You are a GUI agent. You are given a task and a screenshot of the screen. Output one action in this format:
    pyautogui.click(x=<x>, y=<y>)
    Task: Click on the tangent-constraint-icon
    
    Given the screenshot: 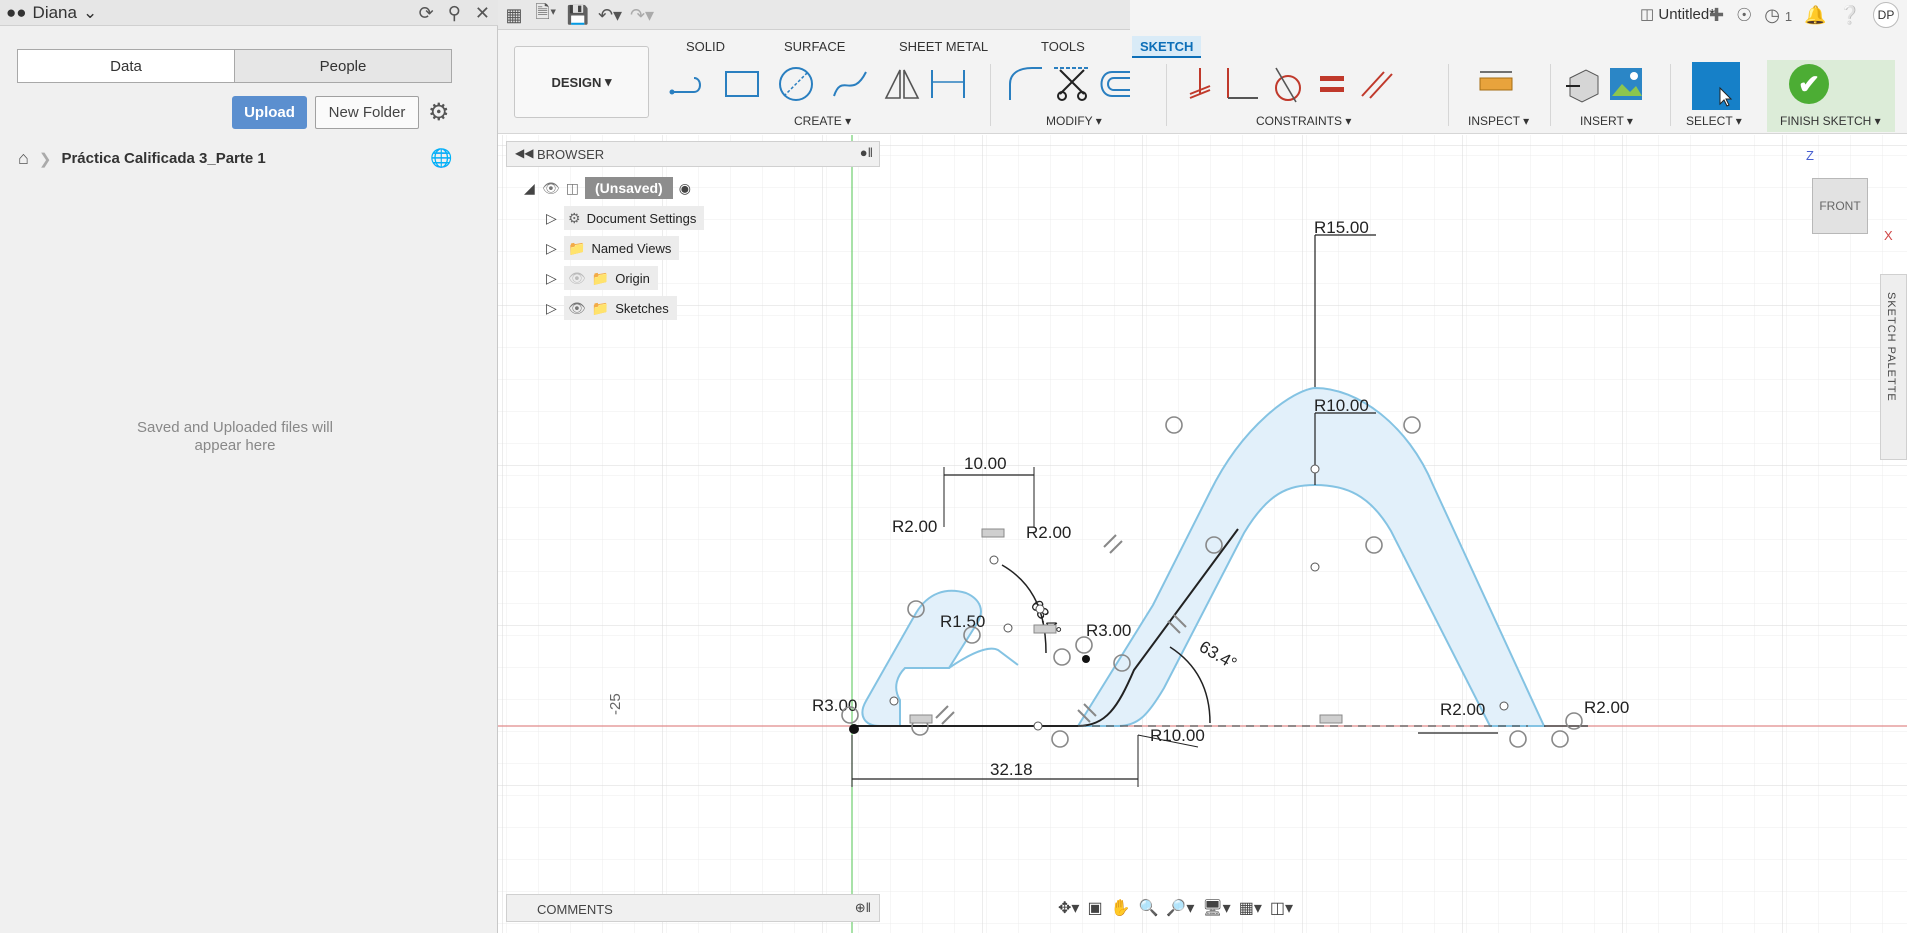 What is the action you would take?
    pyautogui.click(x=1288, y=84)
    